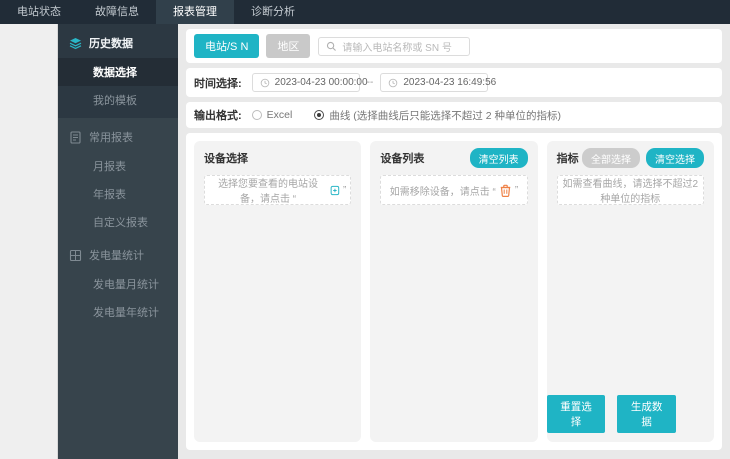 The image size is (730, 459). I want to click on search-filter-card: 电站/S N 地区 请输入电站名称或 SN 号, so click(454, 46).